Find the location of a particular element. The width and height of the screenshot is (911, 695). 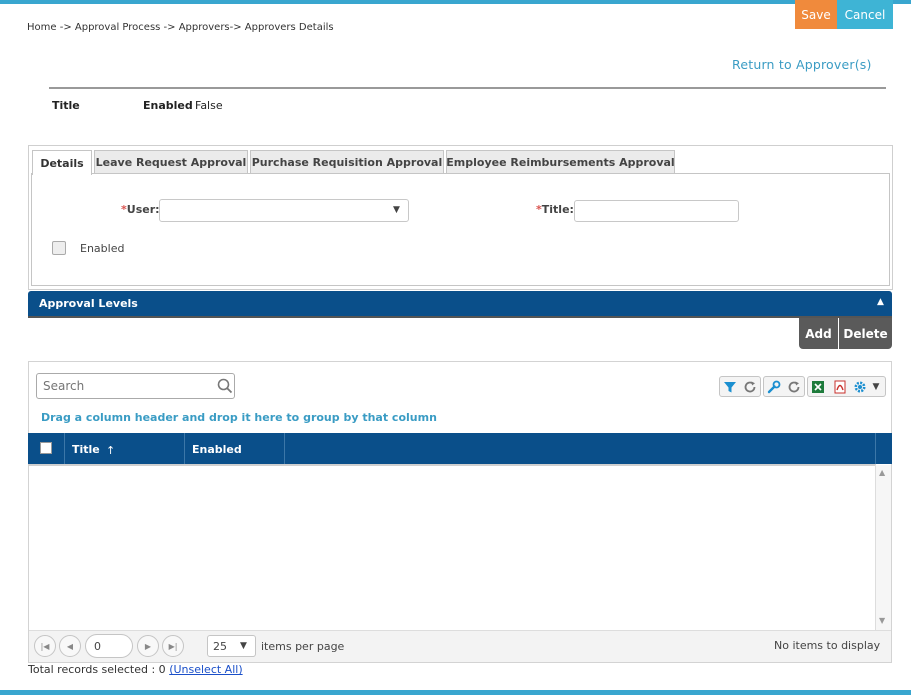

tab-leave-request-approval: Leave Request Approval is located at coordinates (171, 162).